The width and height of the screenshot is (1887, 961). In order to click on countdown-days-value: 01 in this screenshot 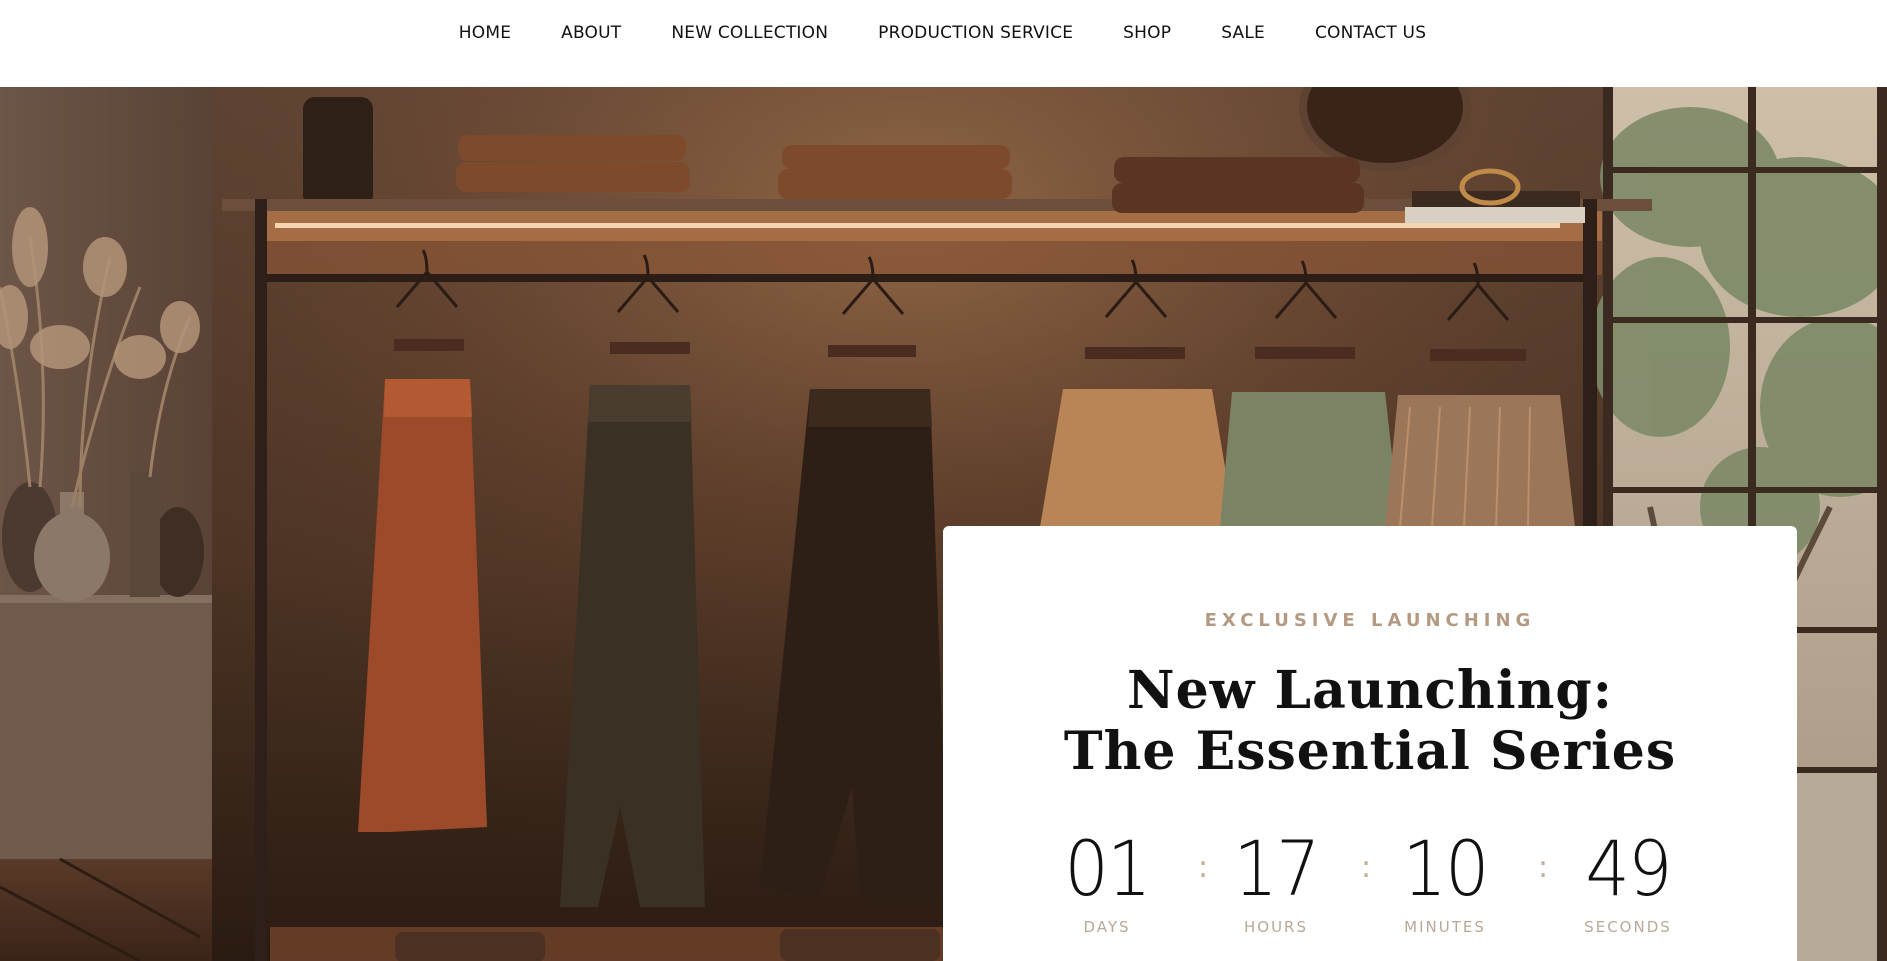, I will do `click(1107, 868)`.